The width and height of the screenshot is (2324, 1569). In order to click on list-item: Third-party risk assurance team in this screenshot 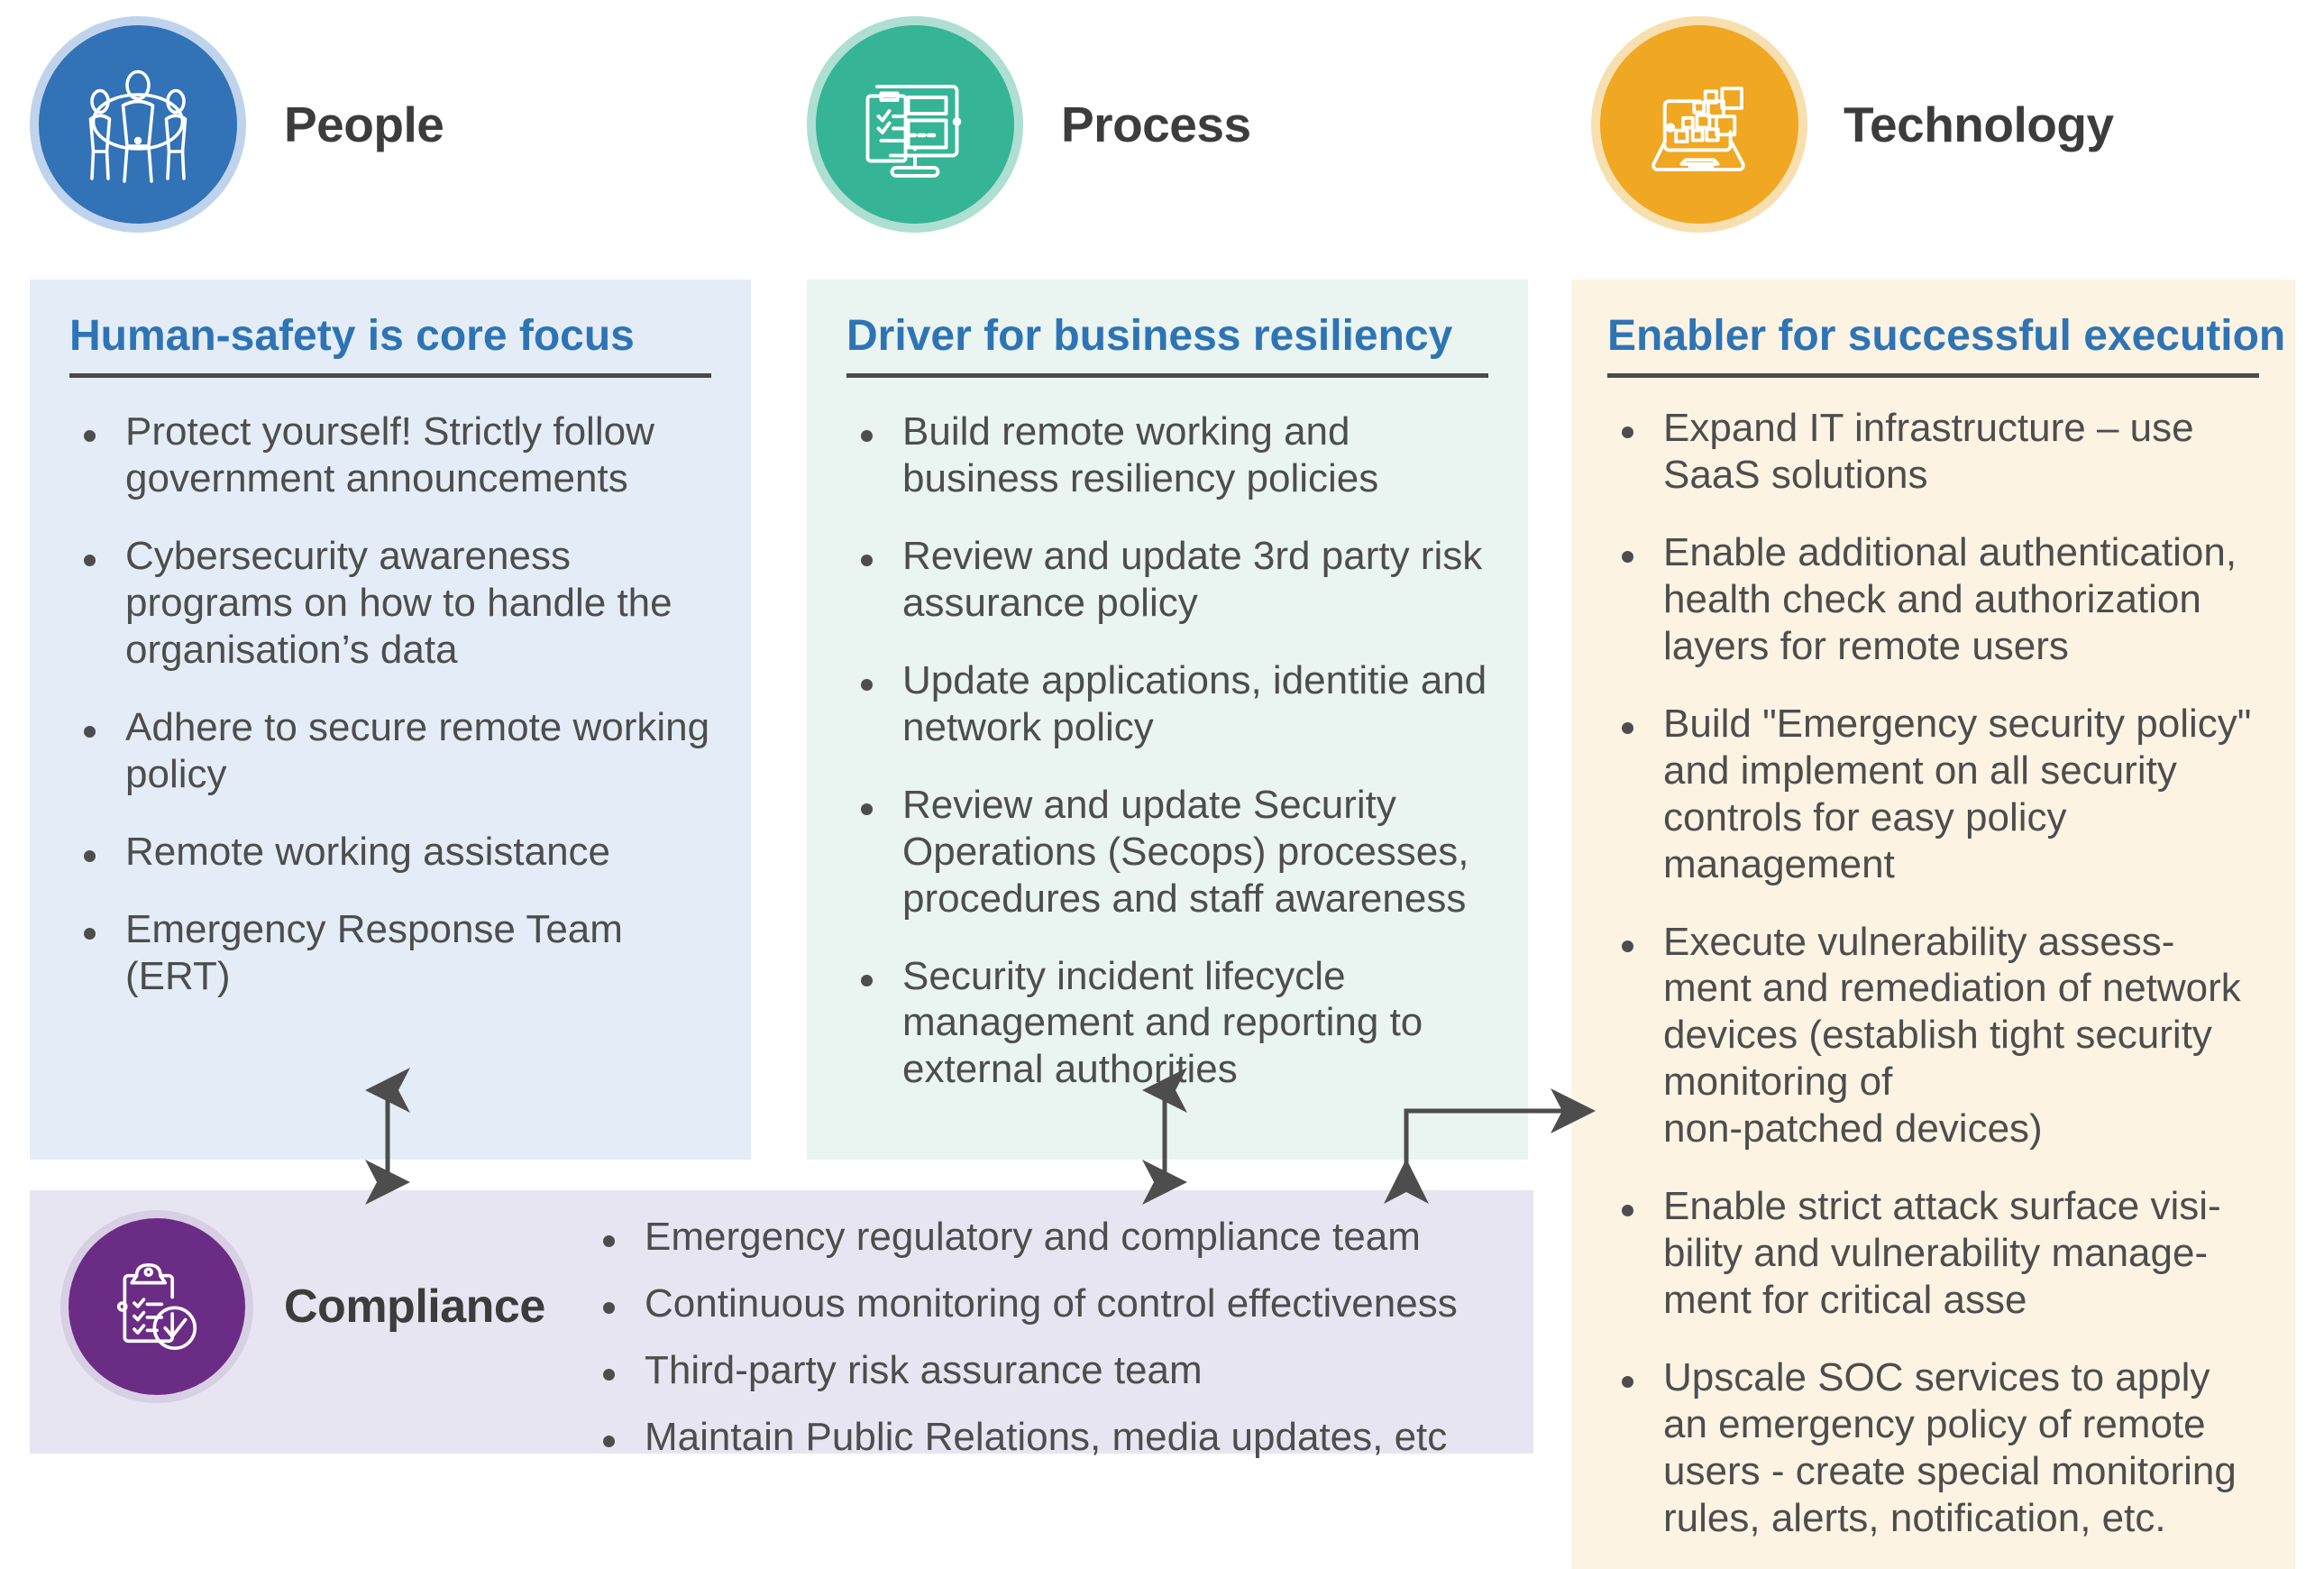, I will do `click(1044, 1370)`.